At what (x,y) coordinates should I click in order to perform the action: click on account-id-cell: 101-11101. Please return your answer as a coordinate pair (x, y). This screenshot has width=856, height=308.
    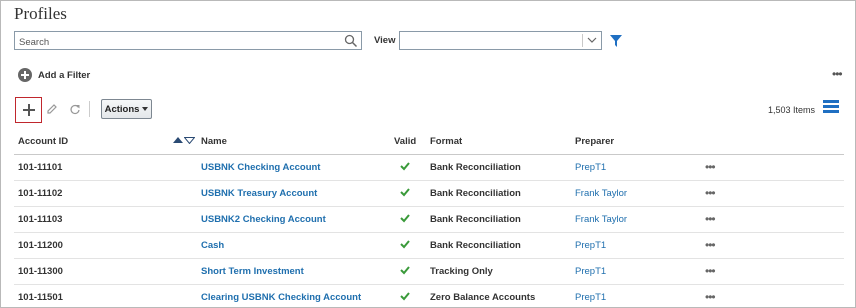
    Looking at the image, I should click on (107, 167).